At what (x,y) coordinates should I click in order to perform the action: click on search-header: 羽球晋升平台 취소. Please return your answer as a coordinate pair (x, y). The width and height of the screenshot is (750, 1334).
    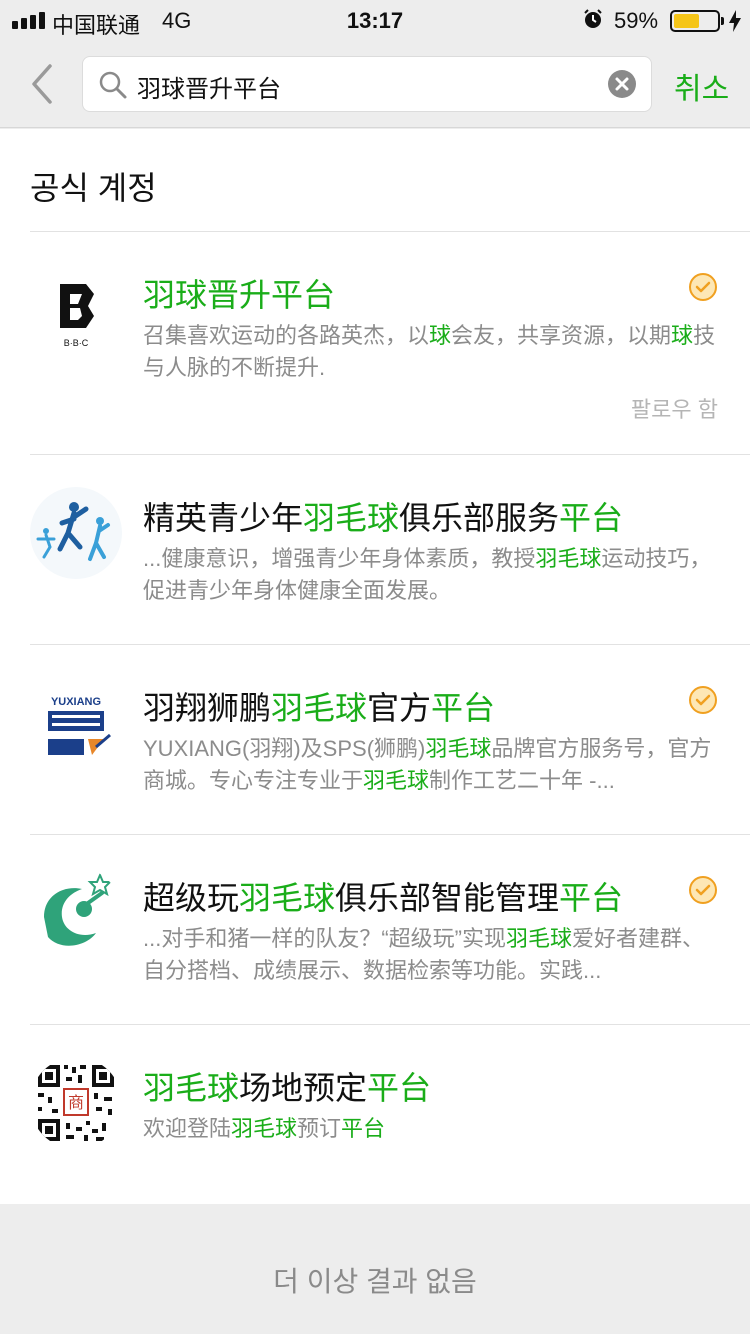
    Looking at the image, I should click on (375, 85).